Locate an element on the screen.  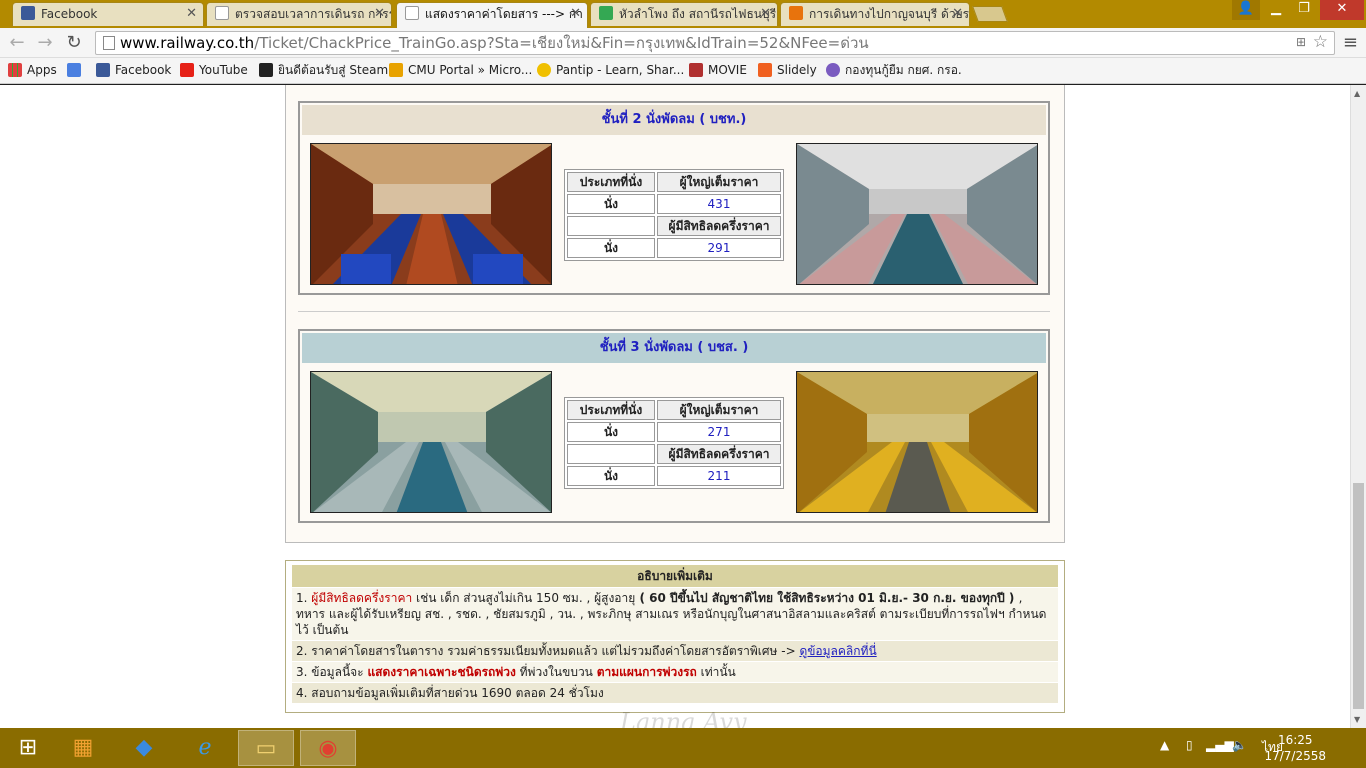
volume-icon: 🔈 is located at coordinates (1239, 745).